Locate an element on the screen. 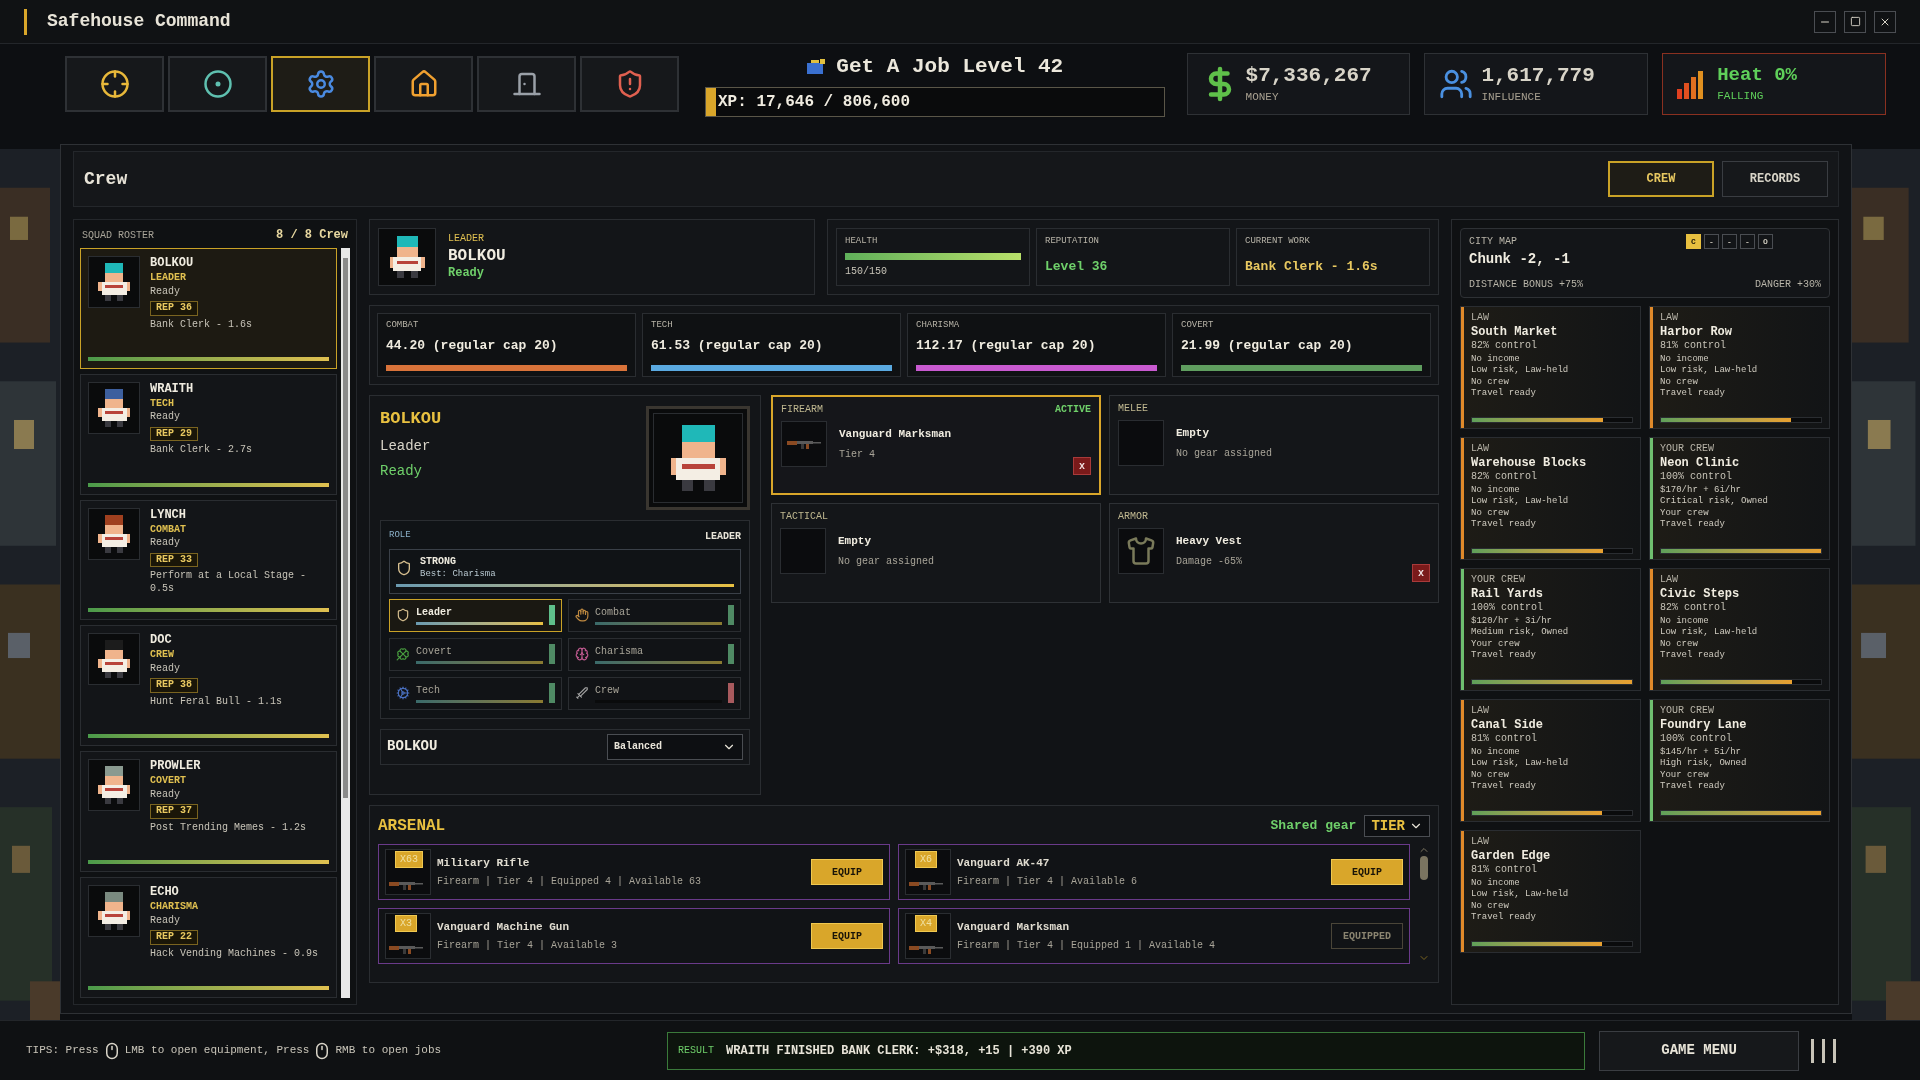 The height and width of the screenshot is (1080, 1920). gear-slot-card: FIREARM ACTIVE Vanguard Marksman Tier 4 x is located at coordinates (936, 445).